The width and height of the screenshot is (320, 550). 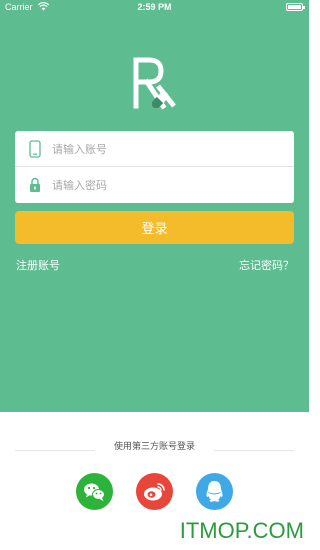 What do you see at coordinates (254, 450) in the screenshot?
I see `divider-right` at bounding box center [254, 450].